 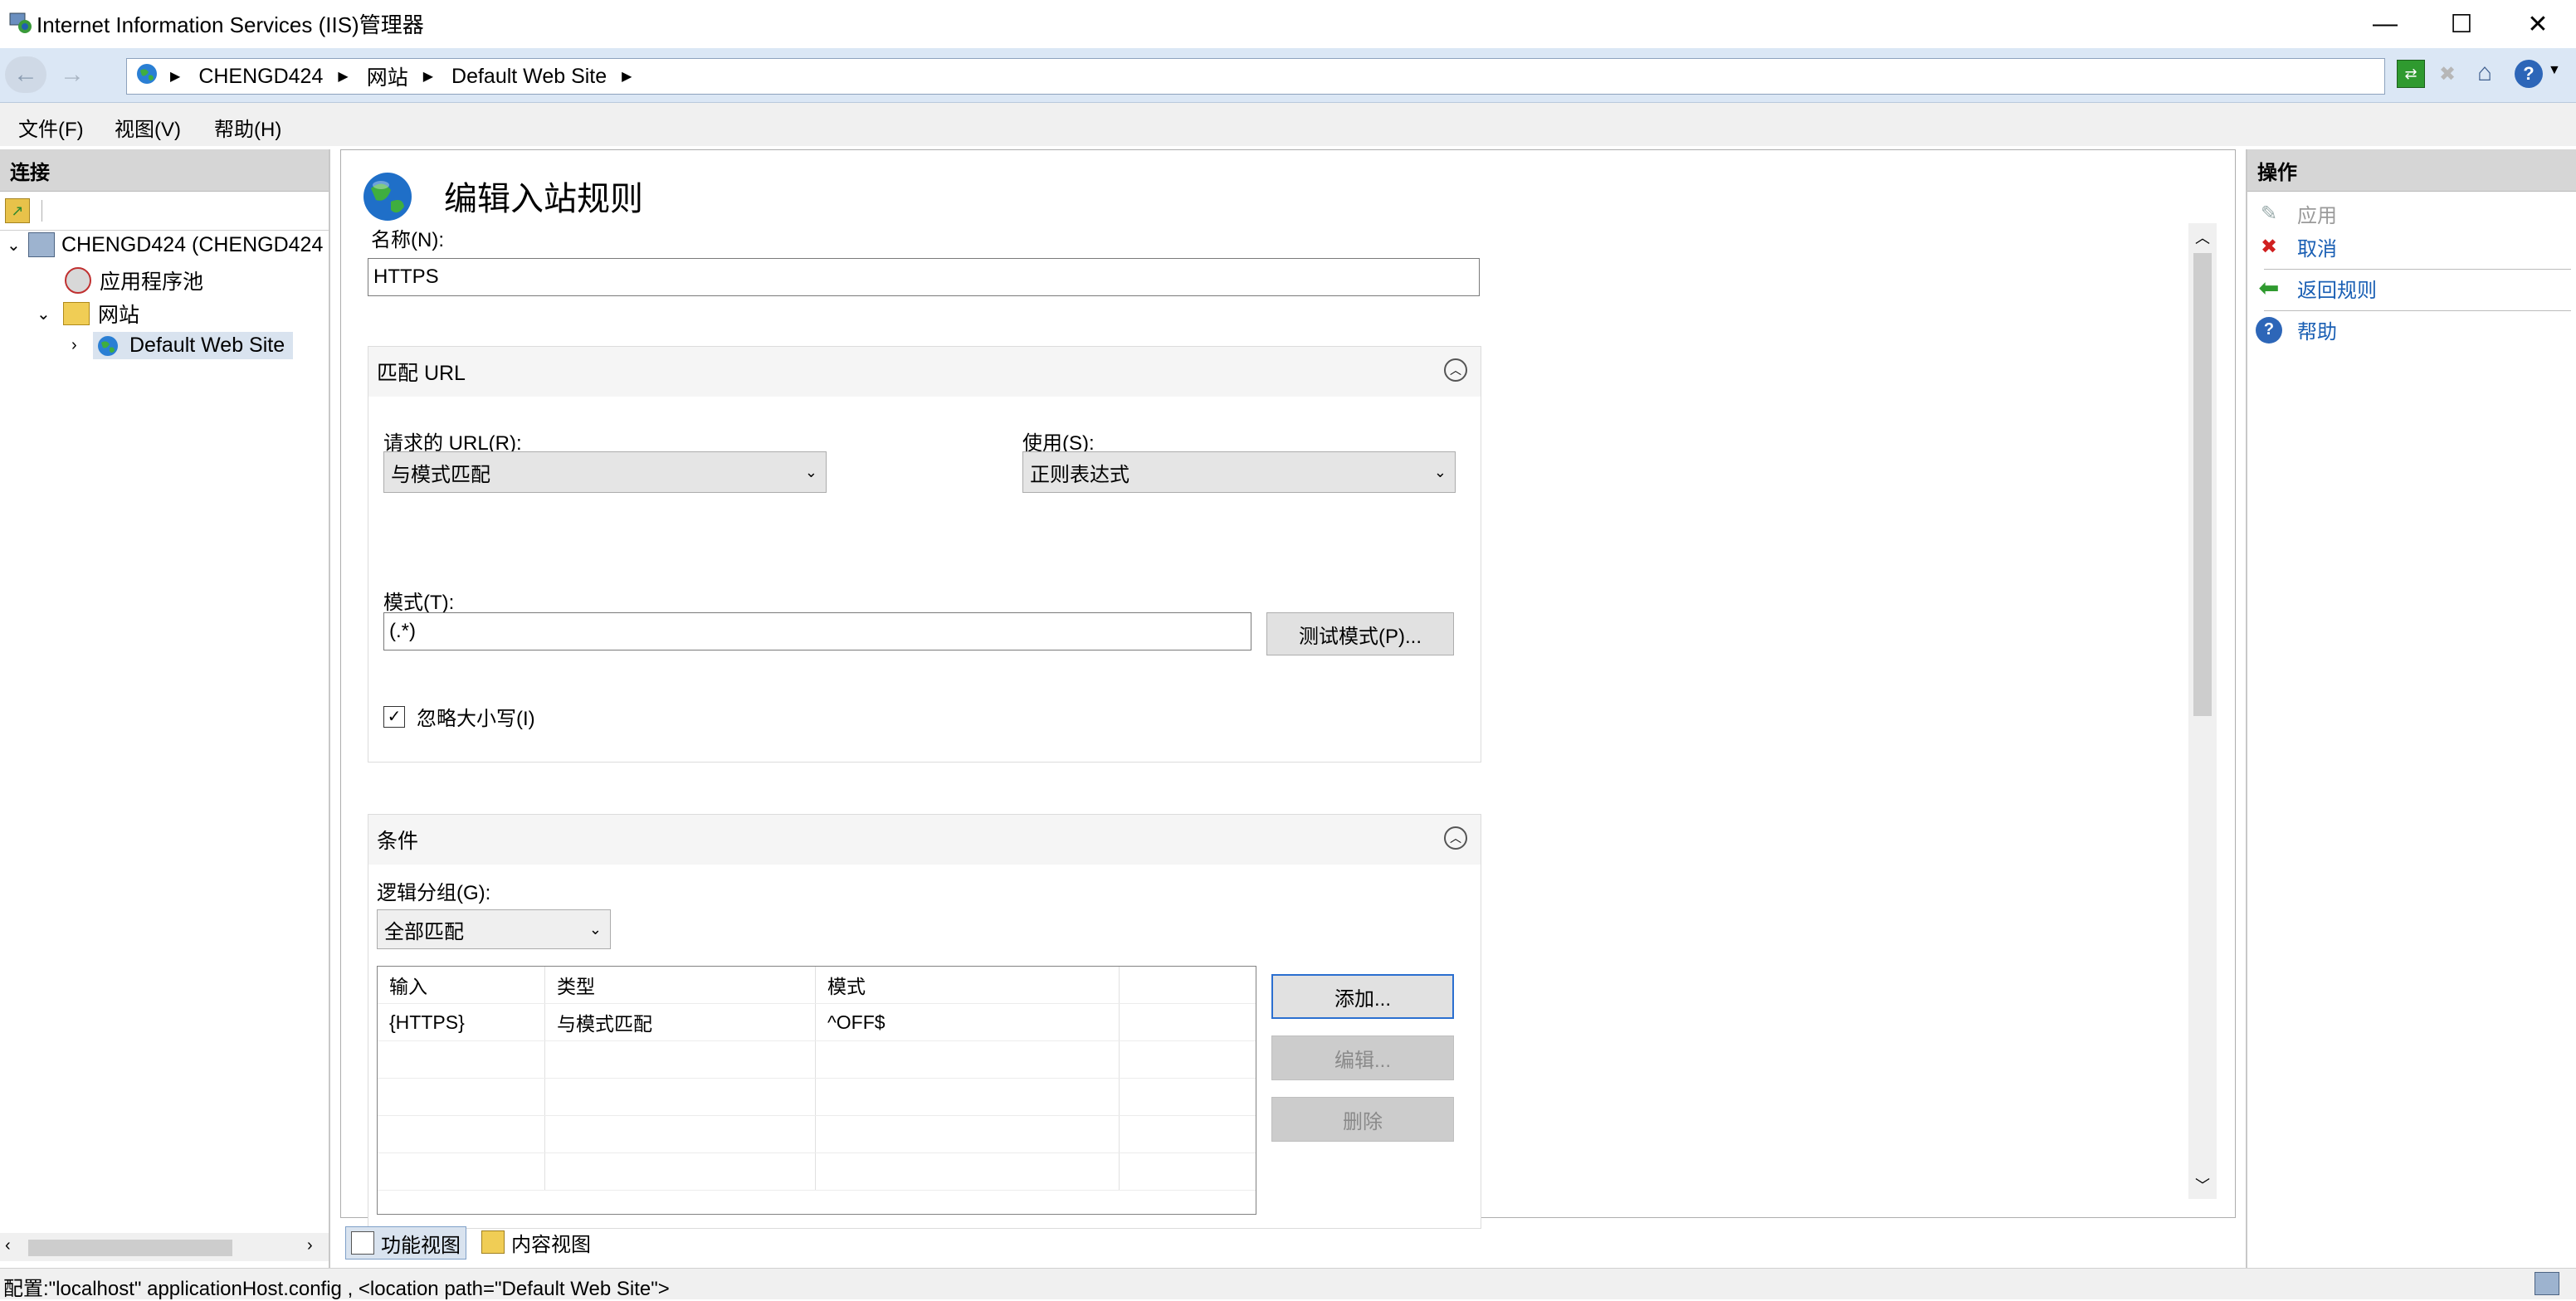 What do you see at coordinates (476, 719) in the screenshot?
I see `ignore-case-label: 忽略大小写(I)` at bounding box center [476, 719].